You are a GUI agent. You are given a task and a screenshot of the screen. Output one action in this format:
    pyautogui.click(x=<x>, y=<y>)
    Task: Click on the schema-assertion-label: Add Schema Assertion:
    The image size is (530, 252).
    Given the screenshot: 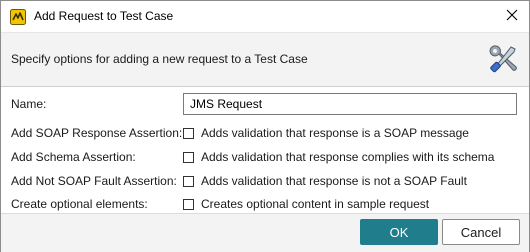 What is the action you would take?
    pyautogui.click(x=73, y=157)
    